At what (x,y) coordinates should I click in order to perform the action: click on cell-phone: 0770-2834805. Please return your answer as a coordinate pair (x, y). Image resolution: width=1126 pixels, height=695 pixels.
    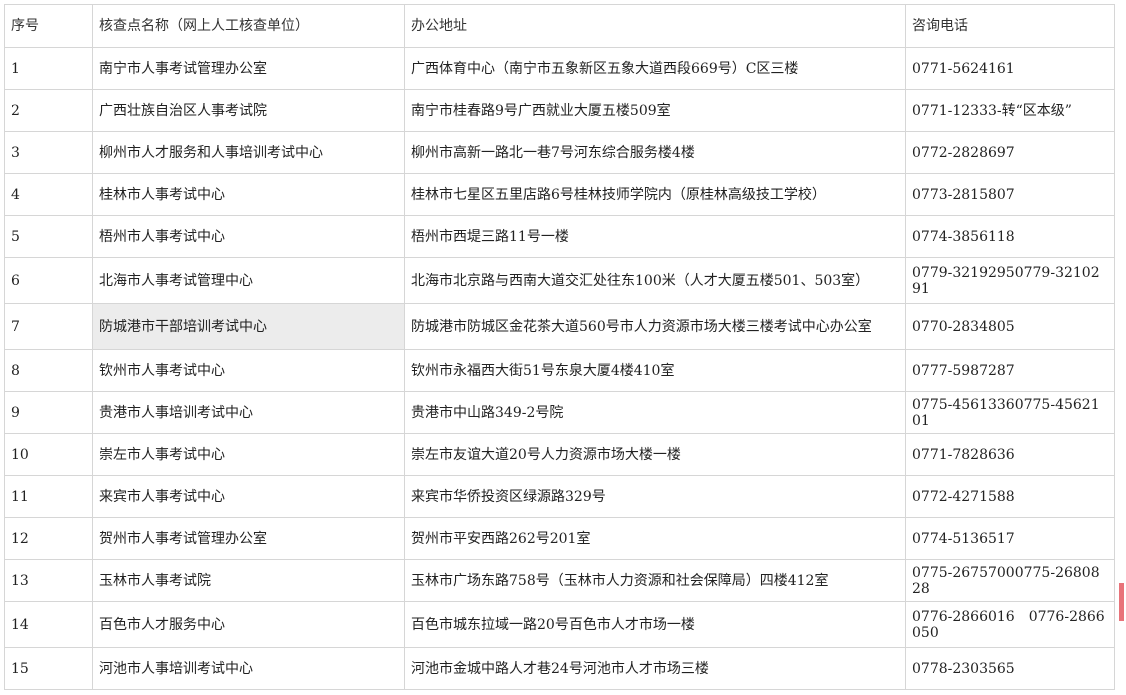
    Looking at the image, I should click on (1010, 326).